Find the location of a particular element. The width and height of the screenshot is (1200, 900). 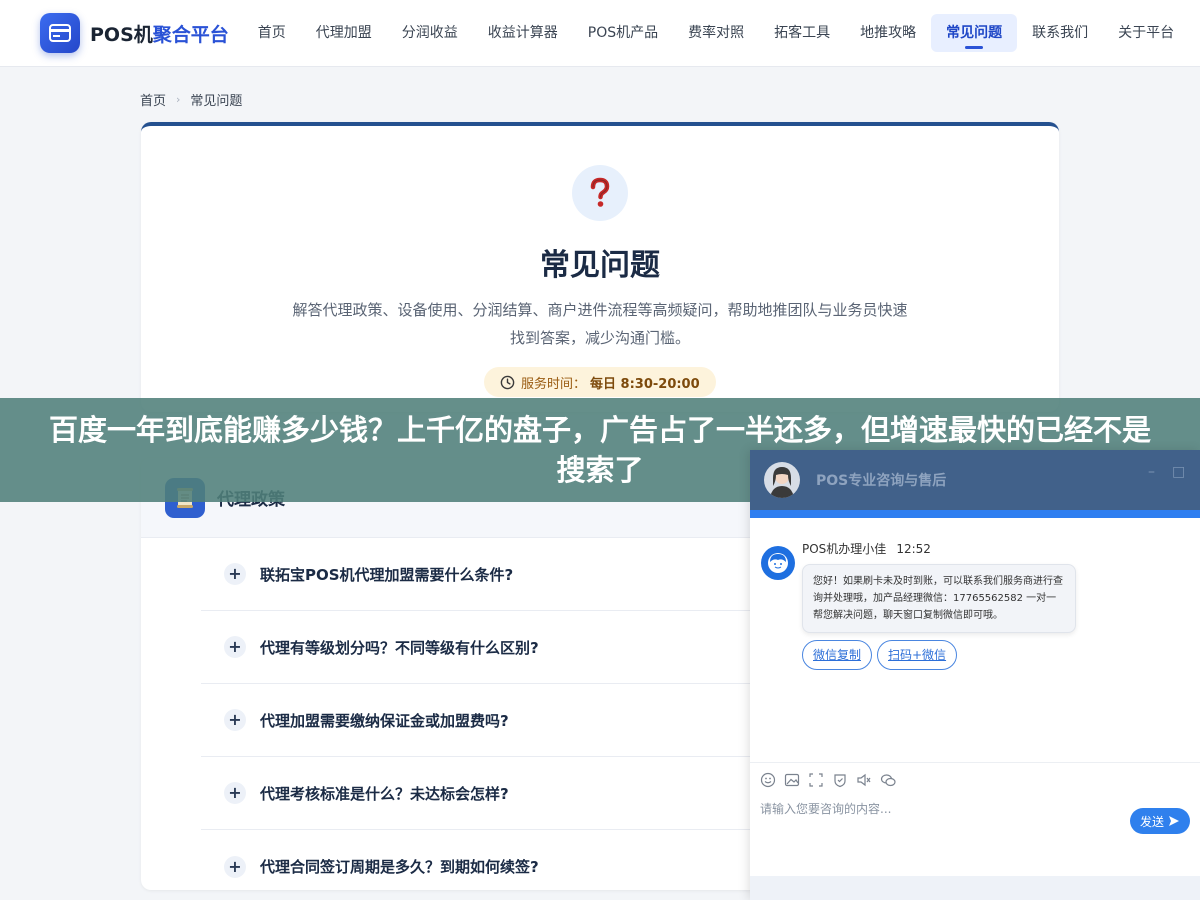

message-time: 12:52 is located at coordinates (913, 549).